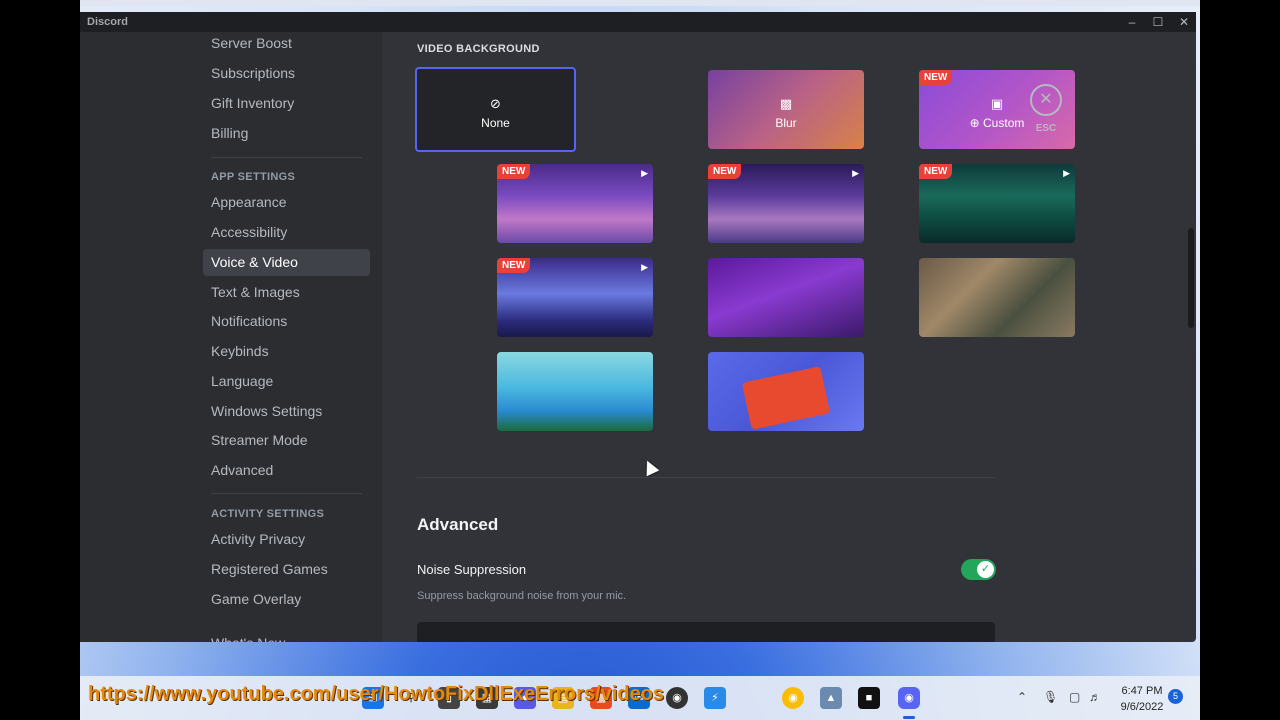  I want to click on background-tile-room, so click(997, 297).